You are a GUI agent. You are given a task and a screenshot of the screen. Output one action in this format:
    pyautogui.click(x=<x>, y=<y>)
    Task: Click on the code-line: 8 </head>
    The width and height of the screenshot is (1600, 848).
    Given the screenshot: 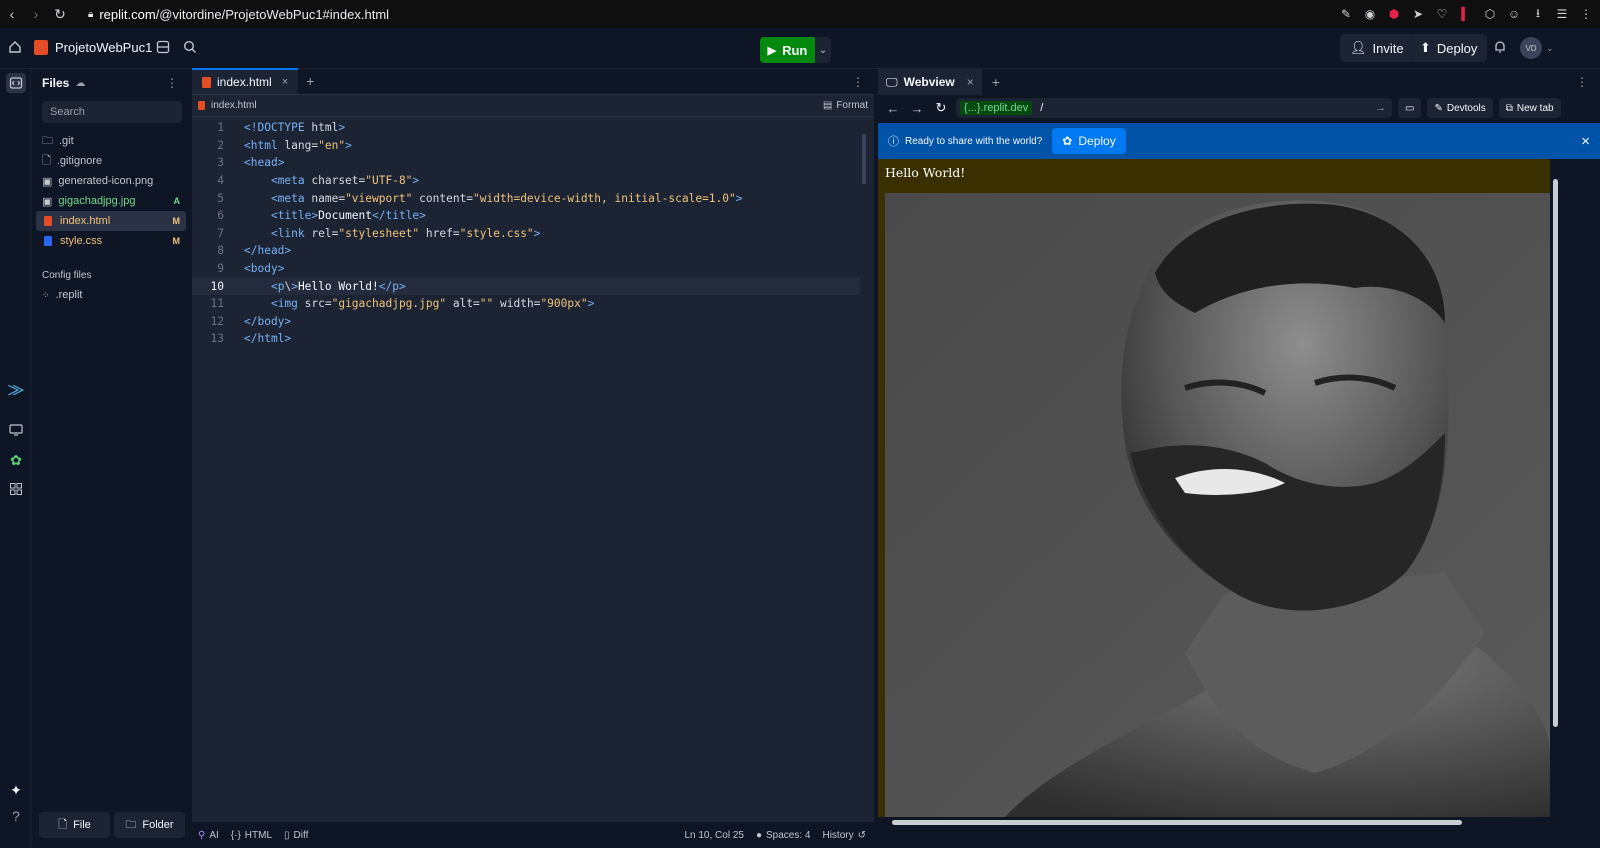 What is the action you would take?
    pyautogui.click(x=526, y=251)
    